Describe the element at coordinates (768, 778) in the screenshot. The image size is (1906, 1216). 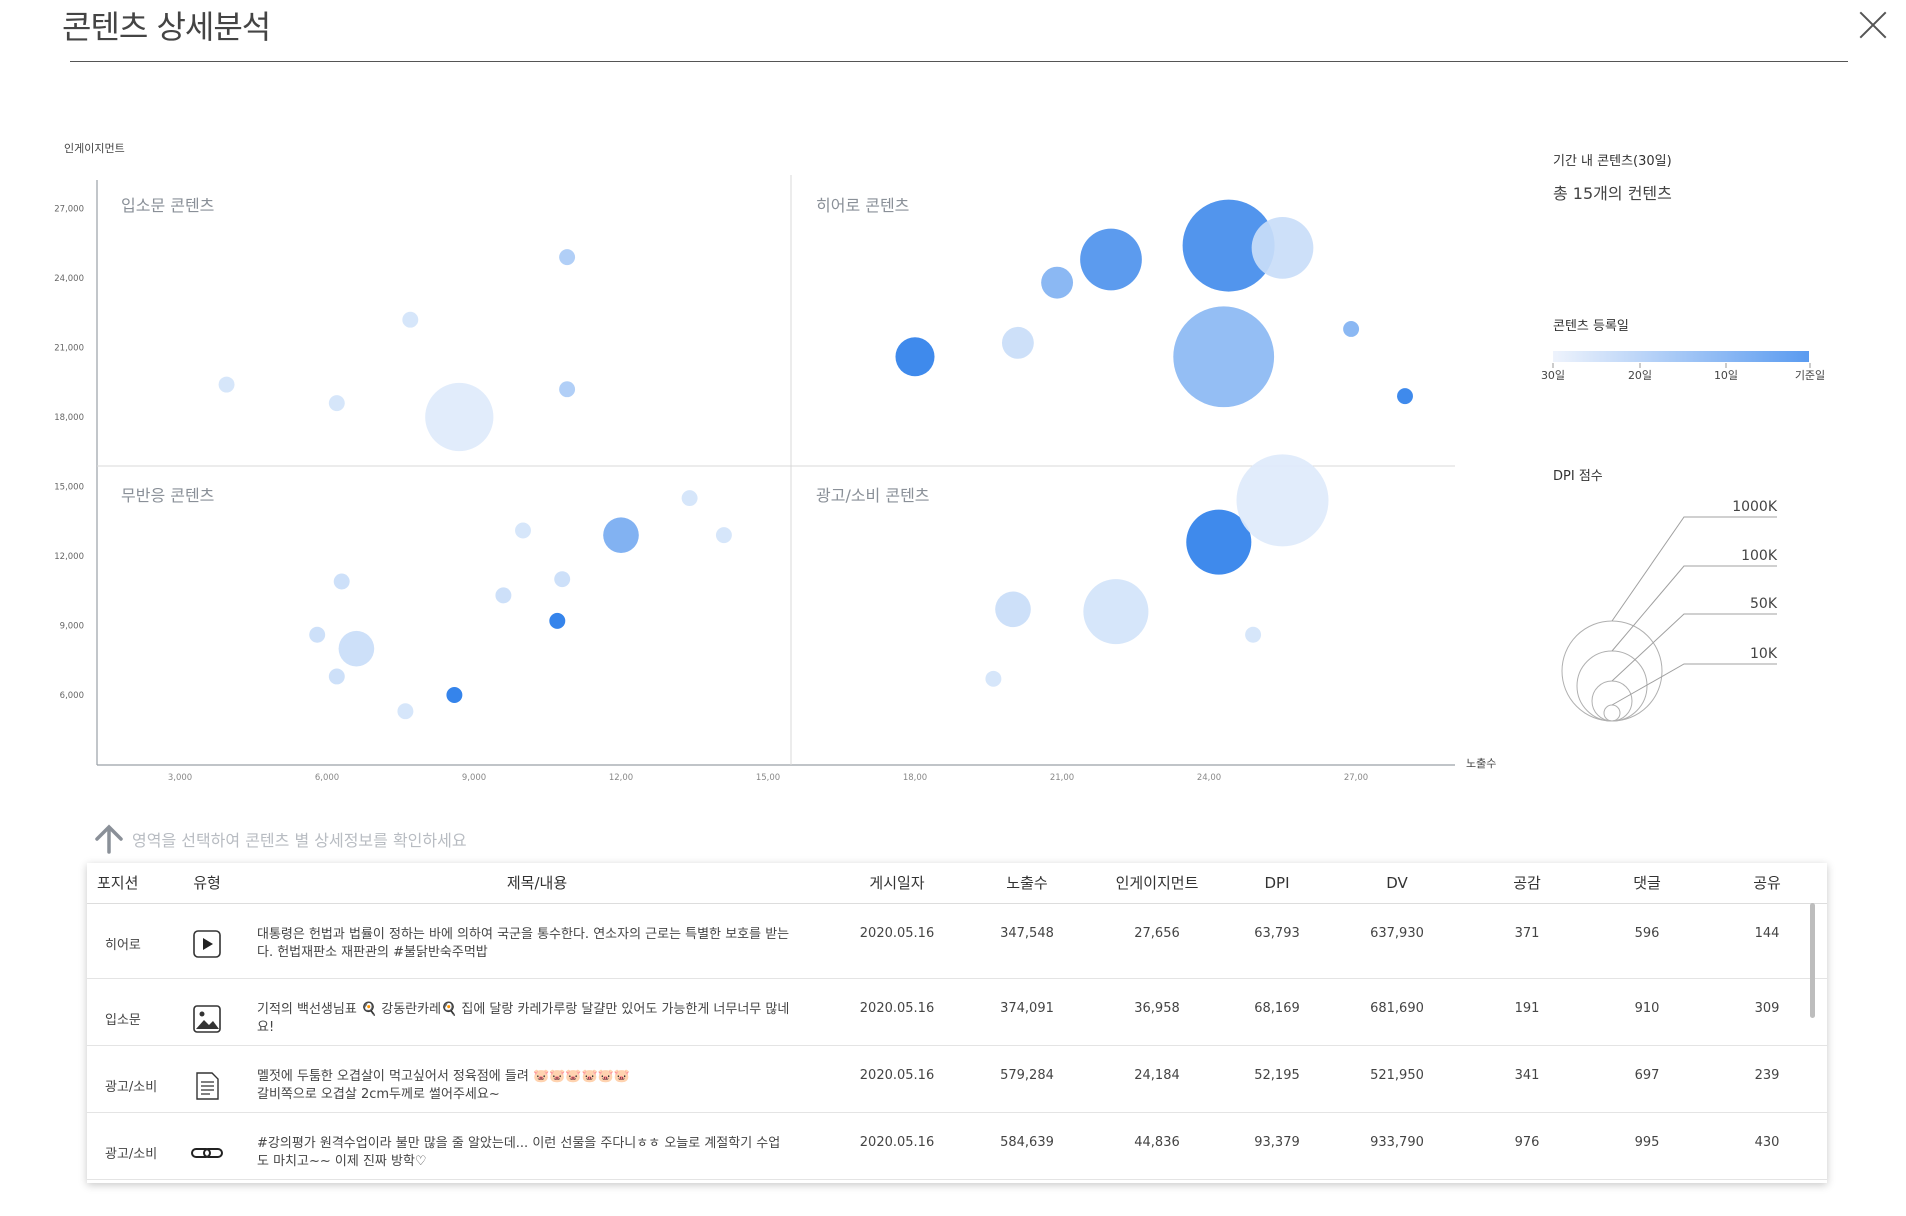
I see `x-tick-label: 15,00` at that location.